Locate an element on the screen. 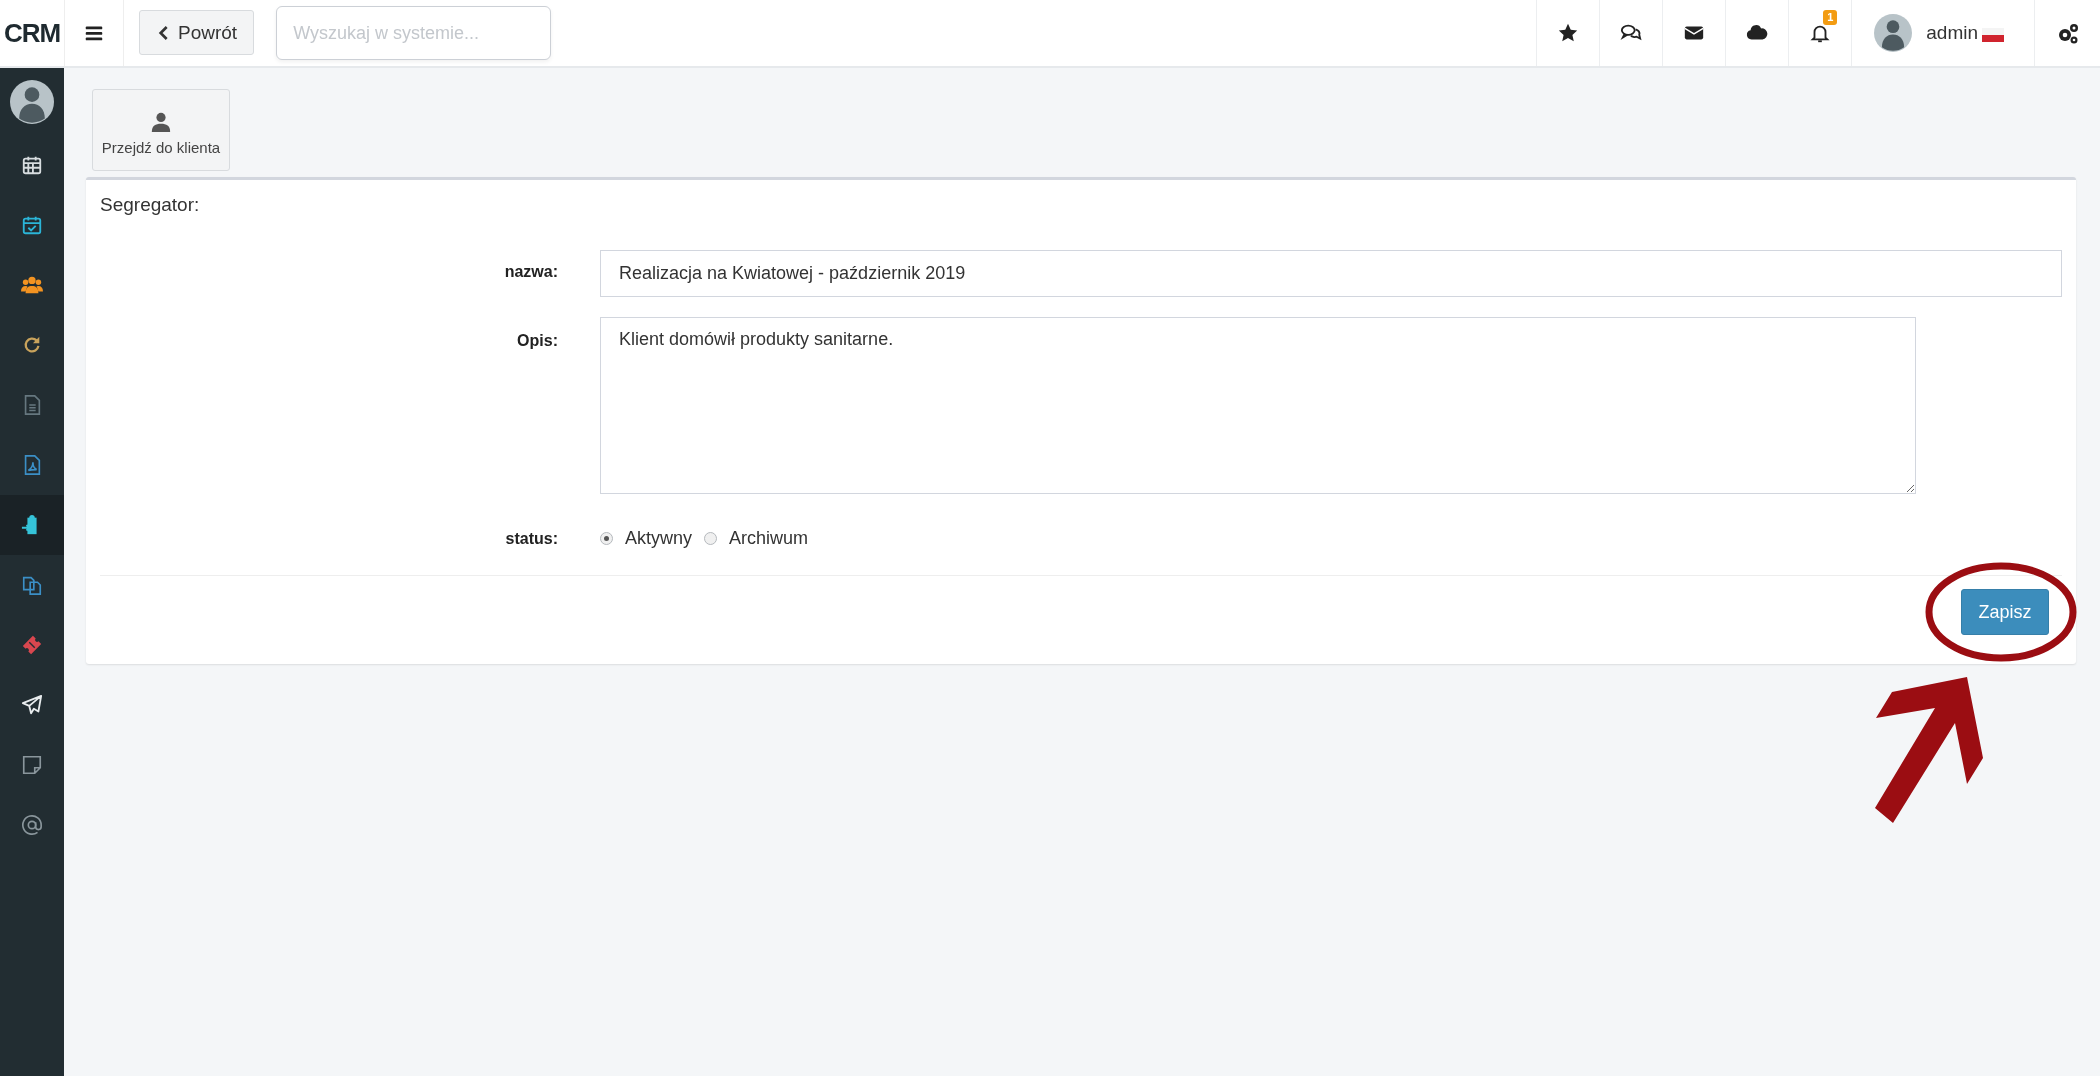 The height and width of the screenshot is (1076, 2100). profile-avatar-icon is located at coordinates (32, 101).